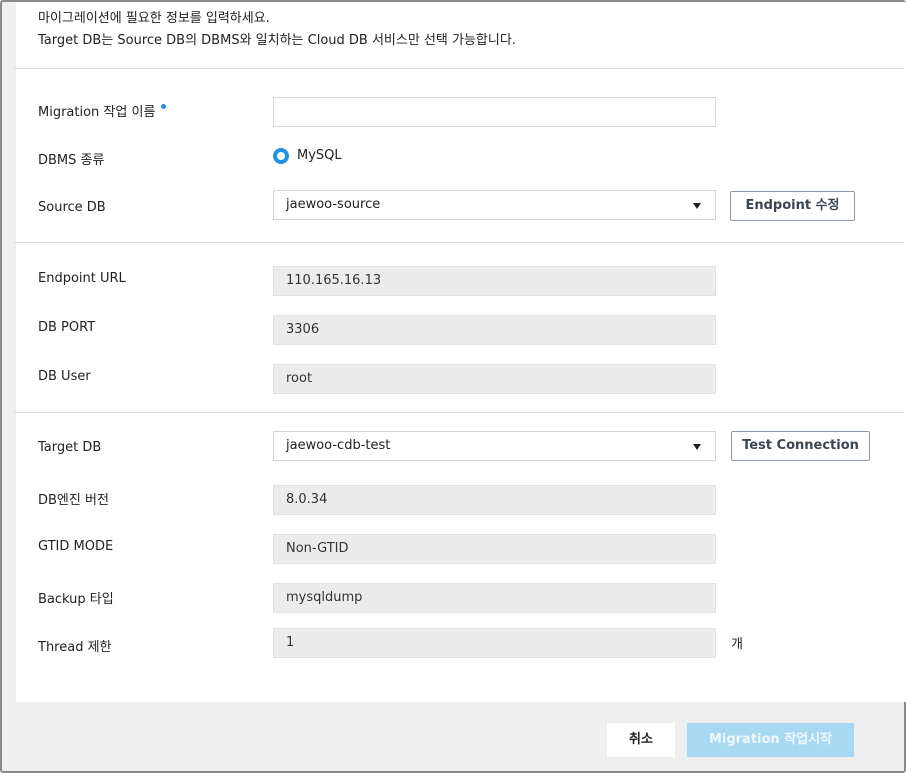  I want to click on migration-name-label-text: Migration 작업 이름, so click(97, 112).